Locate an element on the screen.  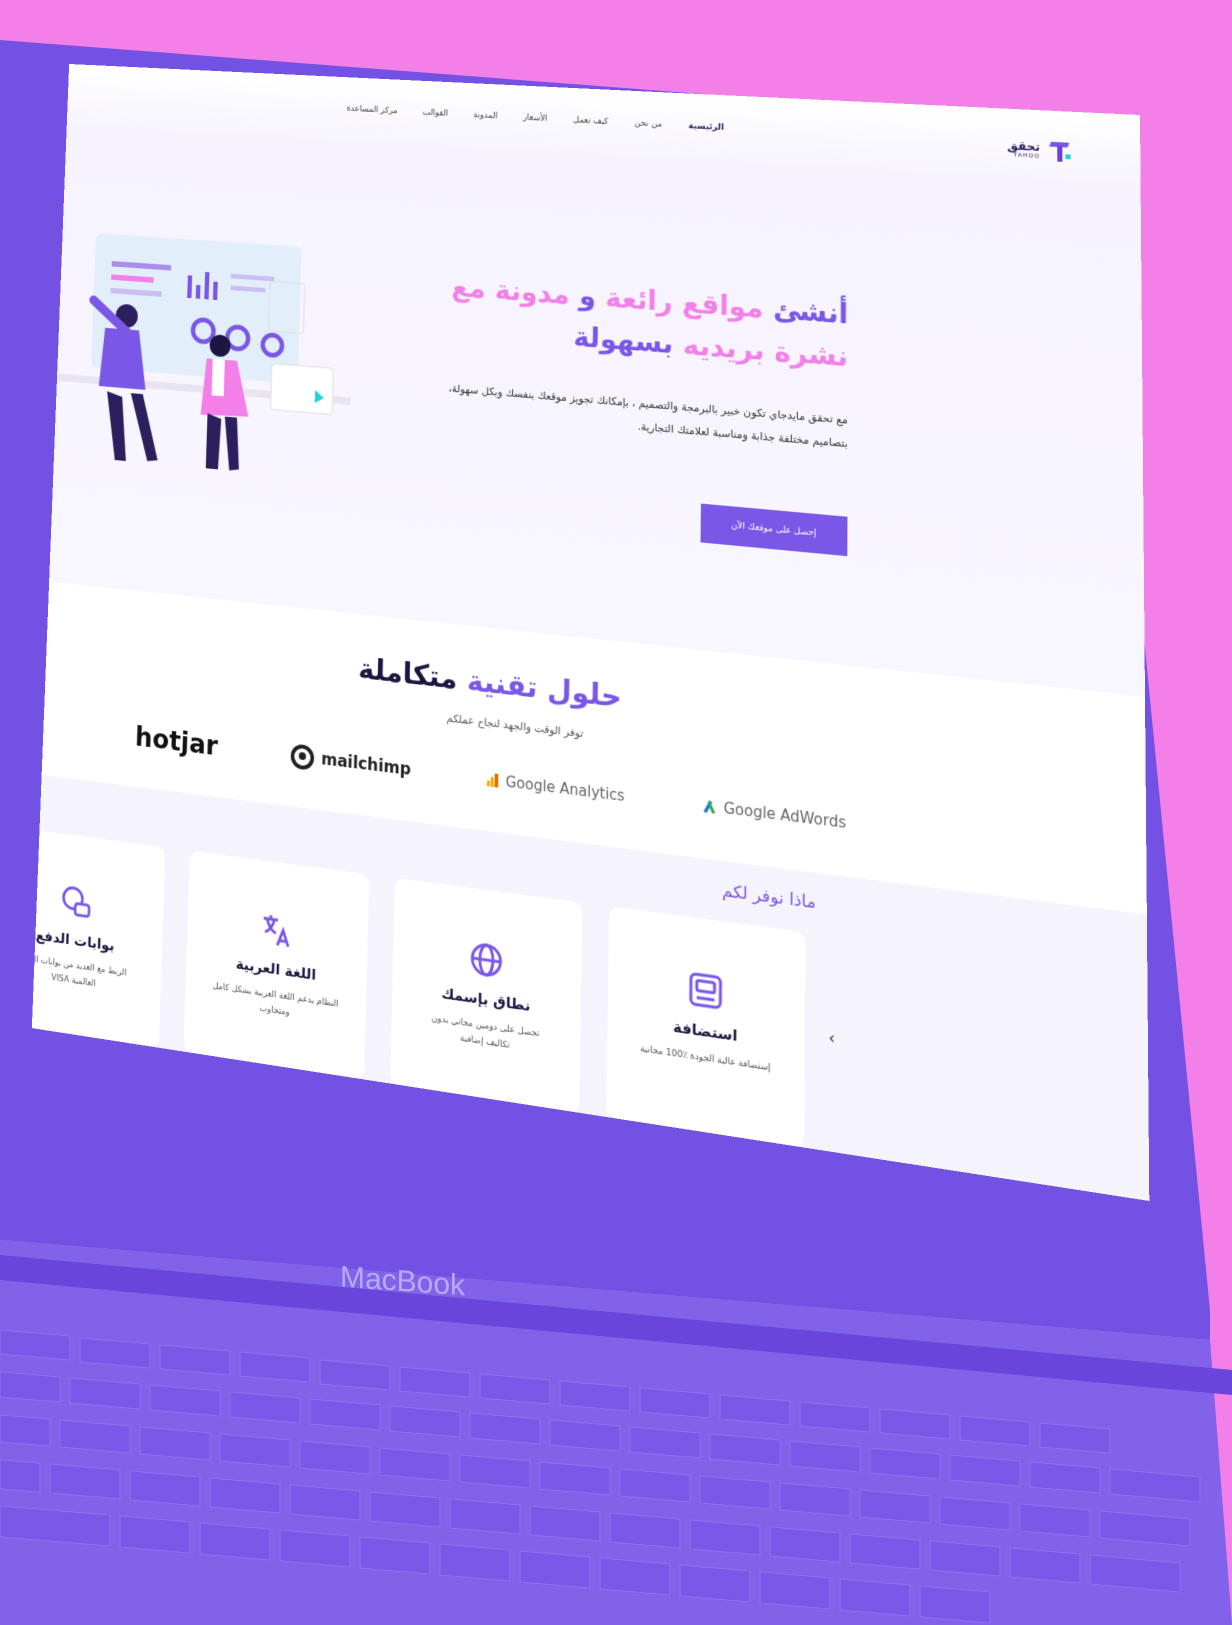
hosting-icon is located at coordinates (706, 991).